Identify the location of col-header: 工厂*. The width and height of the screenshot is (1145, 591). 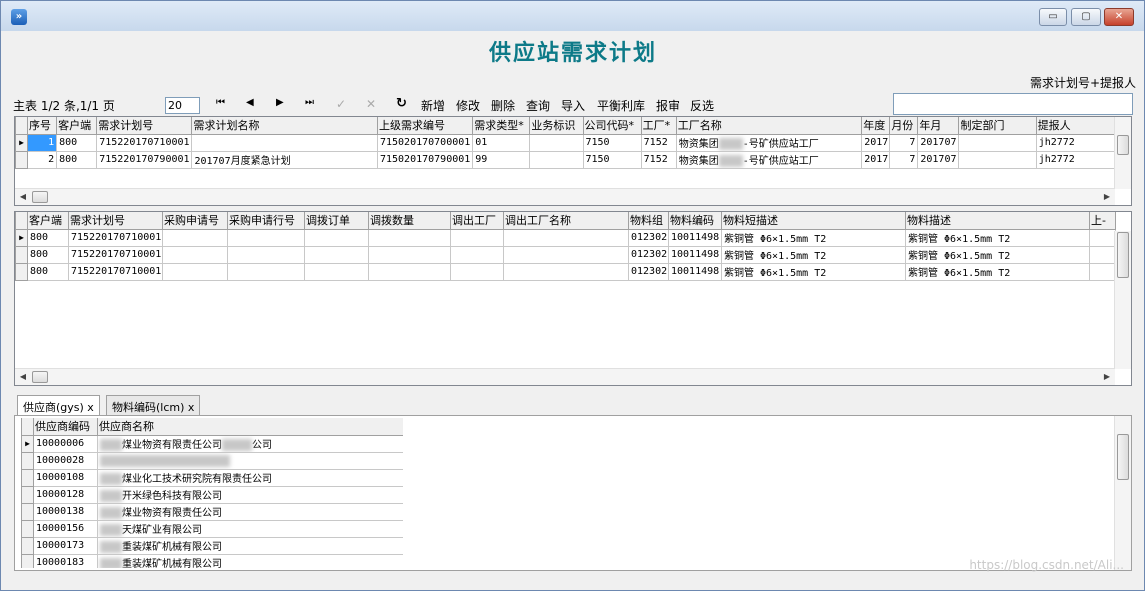
(658, 126).